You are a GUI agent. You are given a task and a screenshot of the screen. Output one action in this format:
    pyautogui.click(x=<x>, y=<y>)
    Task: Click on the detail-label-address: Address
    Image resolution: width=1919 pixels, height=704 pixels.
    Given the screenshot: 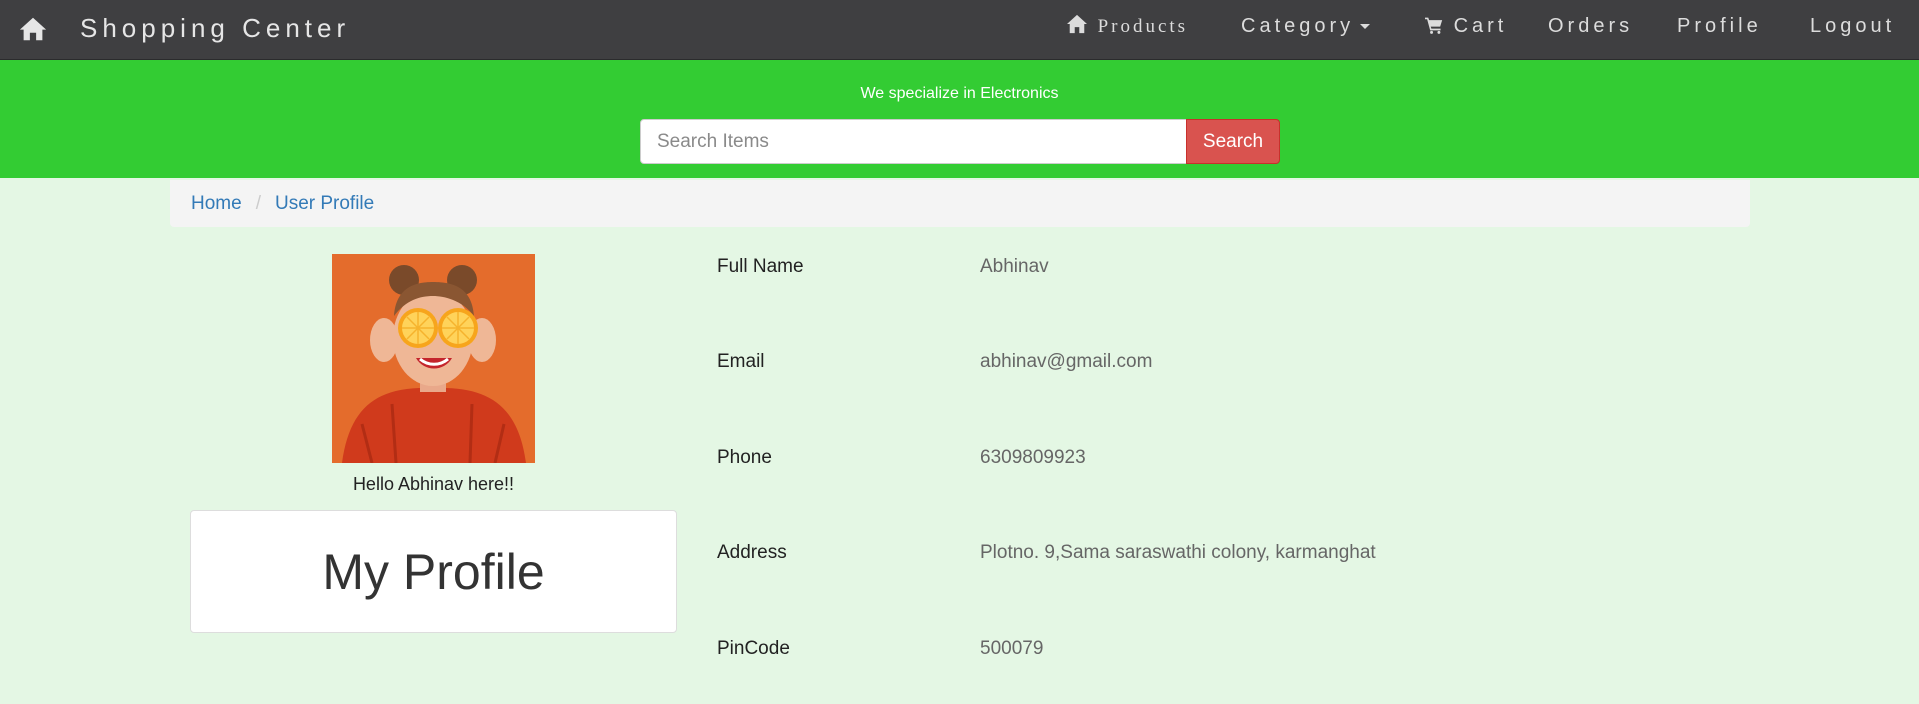 What is the action you would take?
    pyautogui.click(x=752, y=552)
    